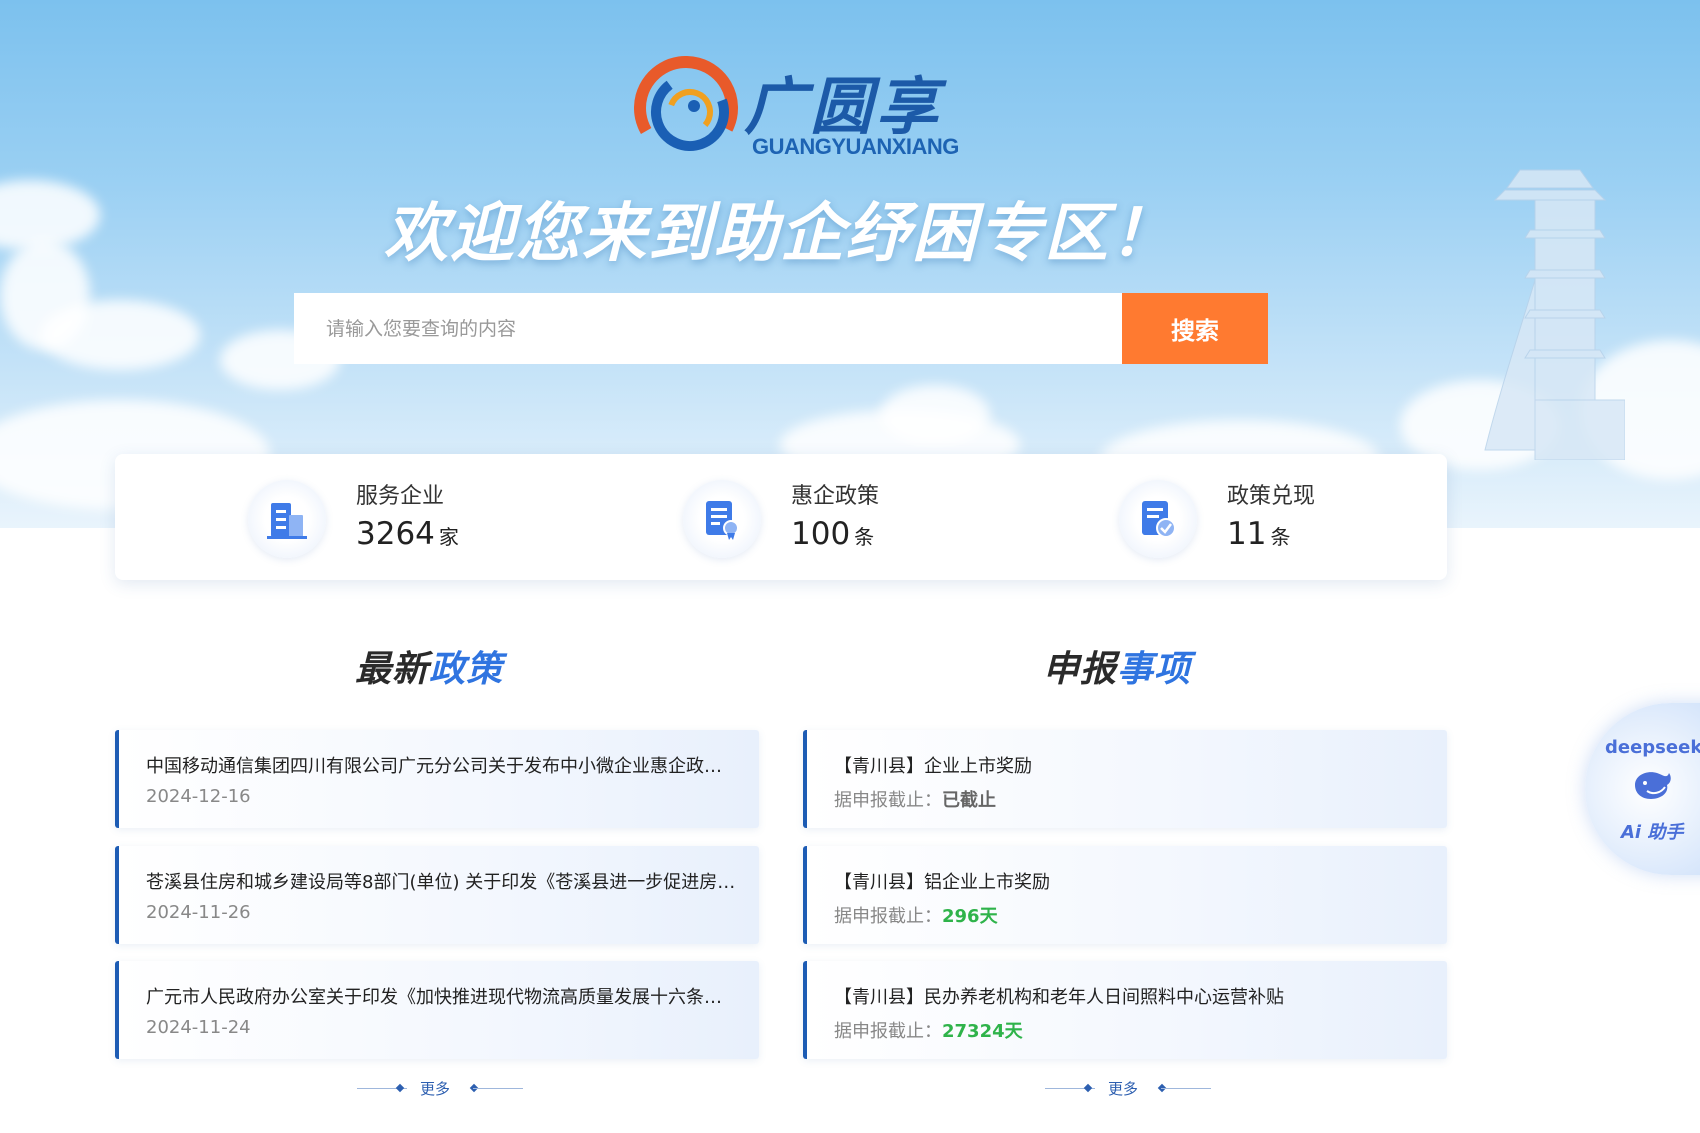  What do you see at coordinates (969, 800) in the screenshot?
I see `deadline-value: 已截止` at bounding box center [969, 800].